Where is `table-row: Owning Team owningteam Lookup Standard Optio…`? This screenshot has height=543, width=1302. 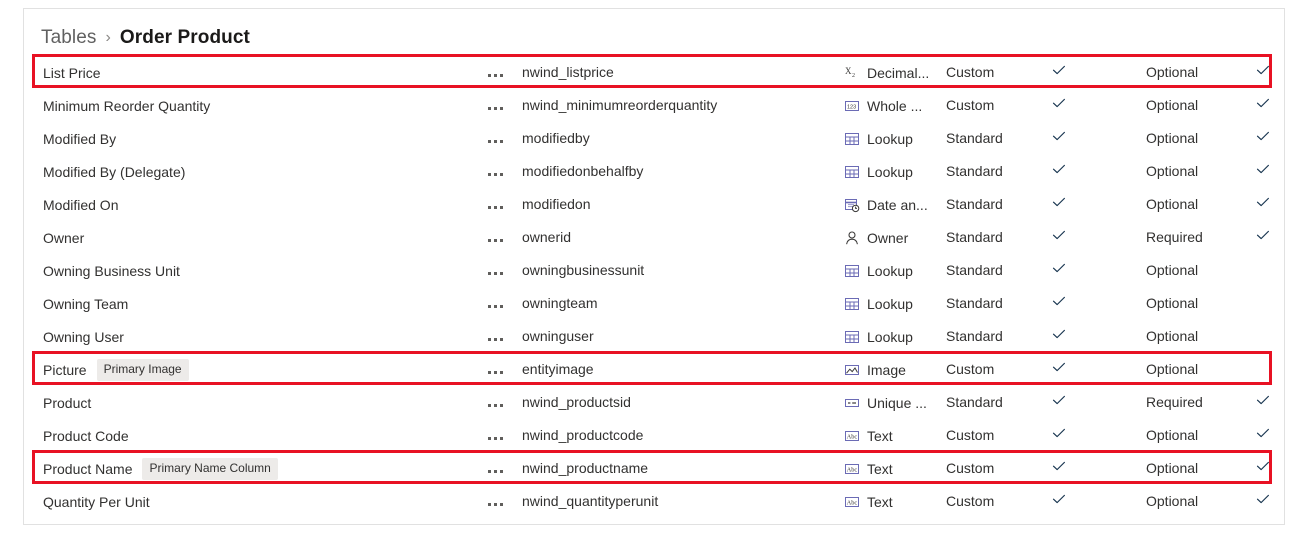 table-row: Owning Team owningteam Lookup Standard Optio… is located at coordinates (654, 303).